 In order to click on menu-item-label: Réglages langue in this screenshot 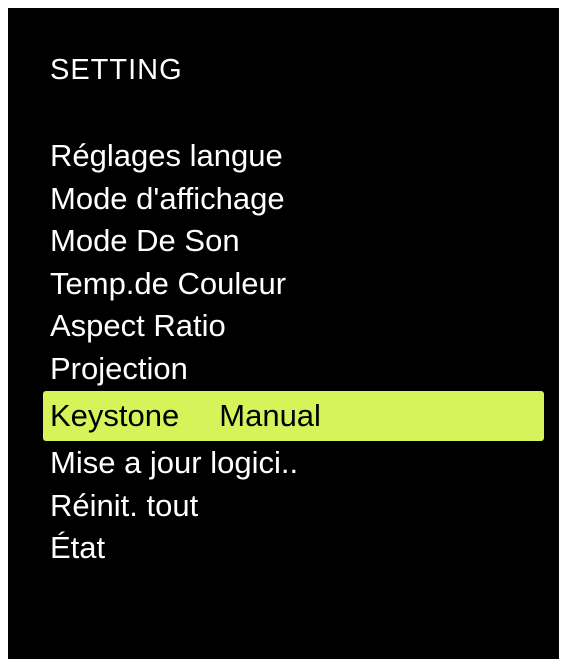, I will do `click(166, 155)`.